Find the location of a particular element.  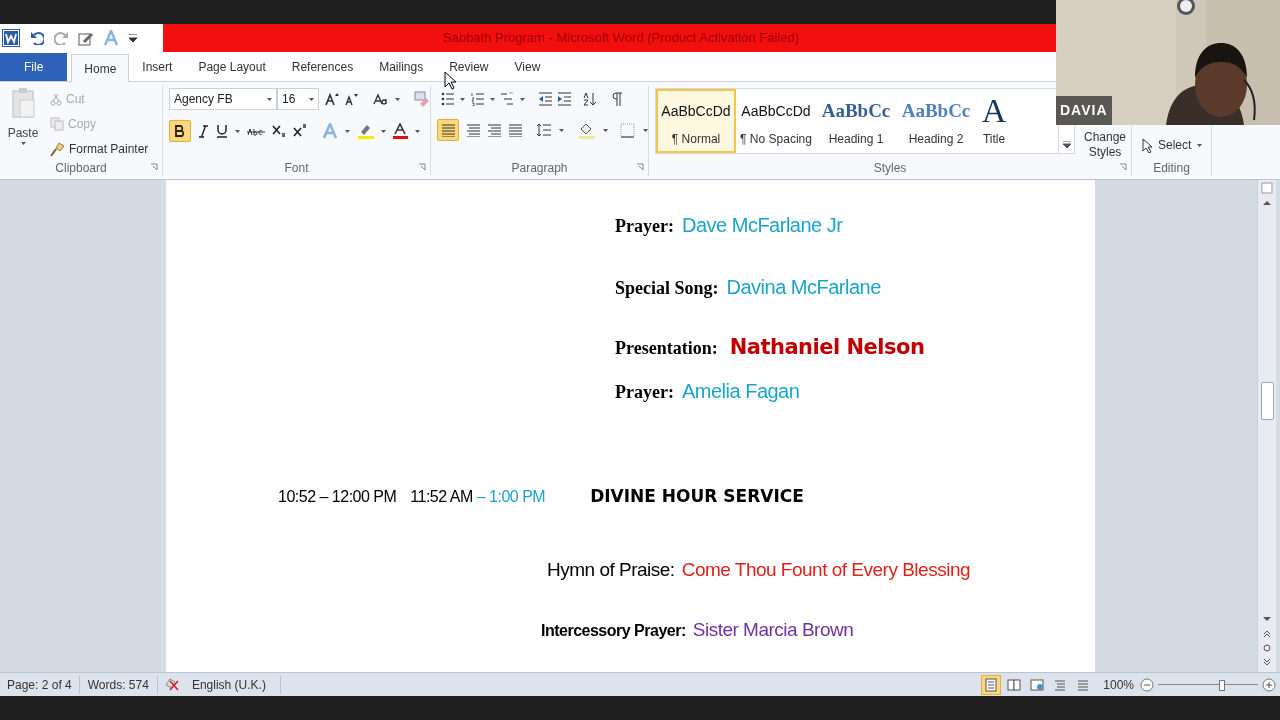

program-name: Come Thou Fount of Every Blessing is located at coordinates (825, 570).